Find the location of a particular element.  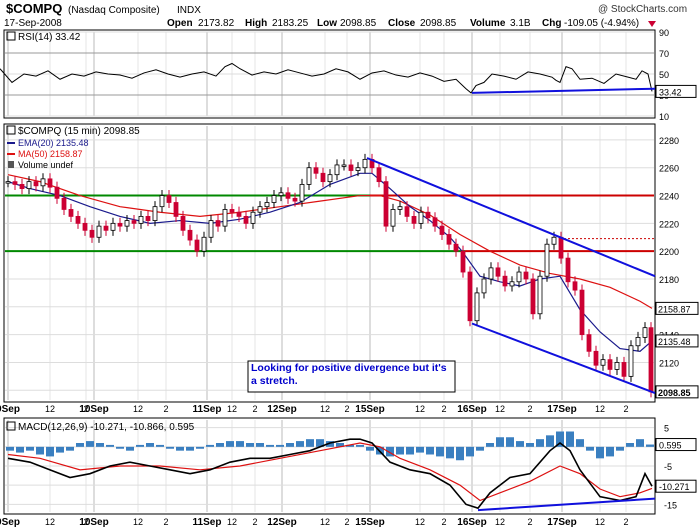

price-tick-label: 2120 is located at coordinates (669, 363).